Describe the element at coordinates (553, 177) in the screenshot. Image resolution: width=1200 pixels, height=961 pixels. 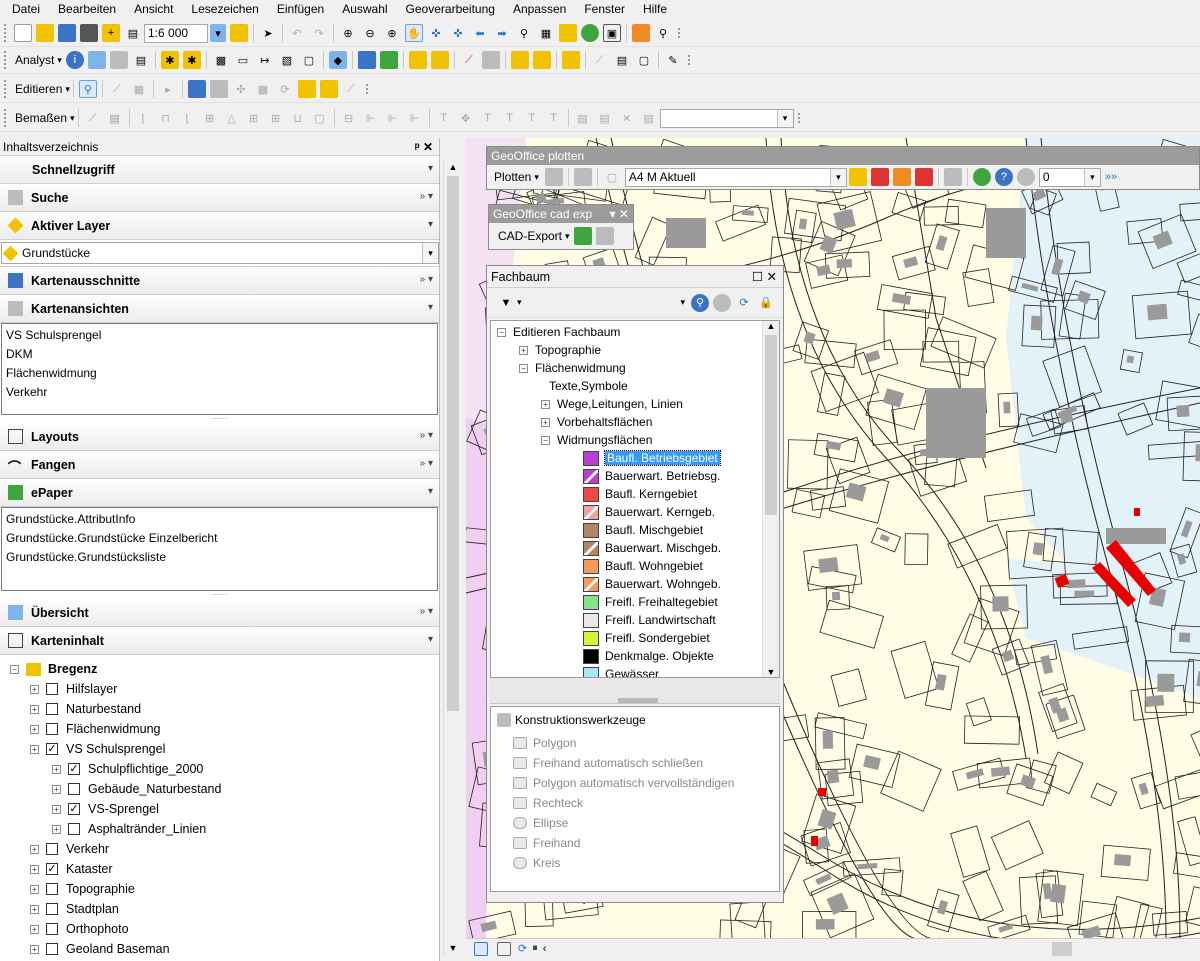
I see `plot-settings-icon` at that location.